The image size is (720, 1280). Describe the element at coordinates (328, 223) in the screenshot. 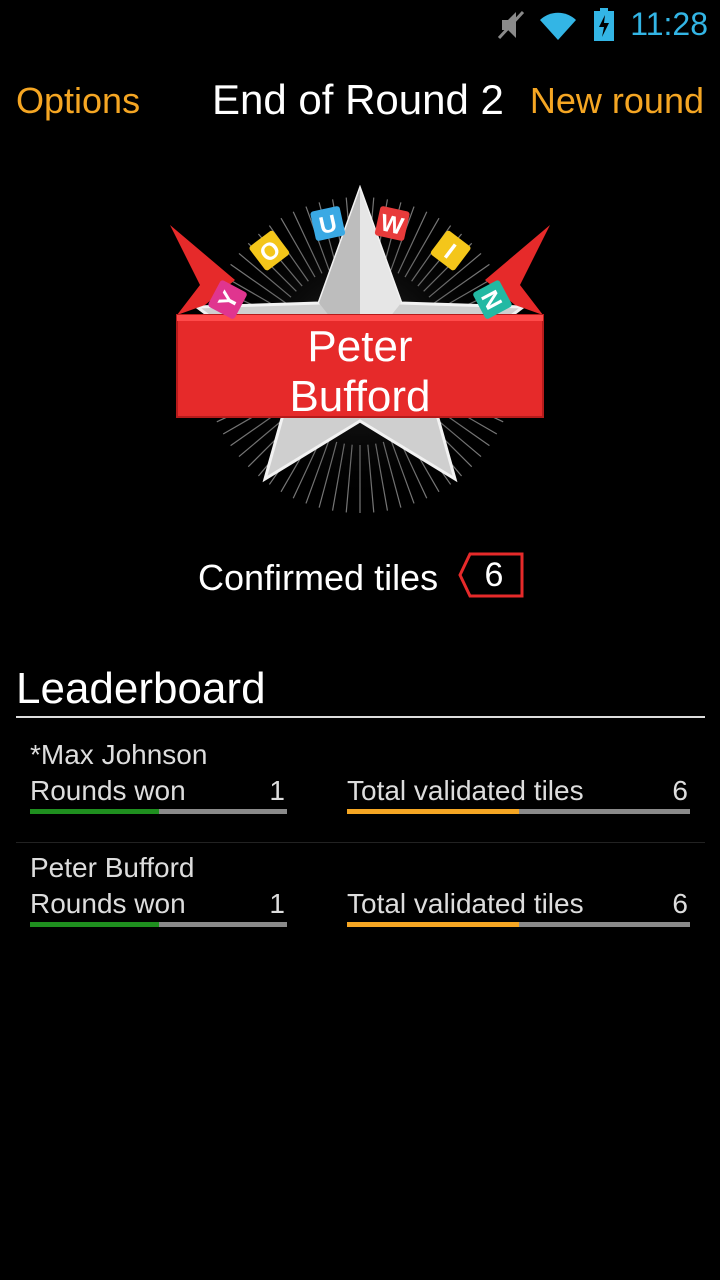

I see `badge-letter-tile: U` at that location.